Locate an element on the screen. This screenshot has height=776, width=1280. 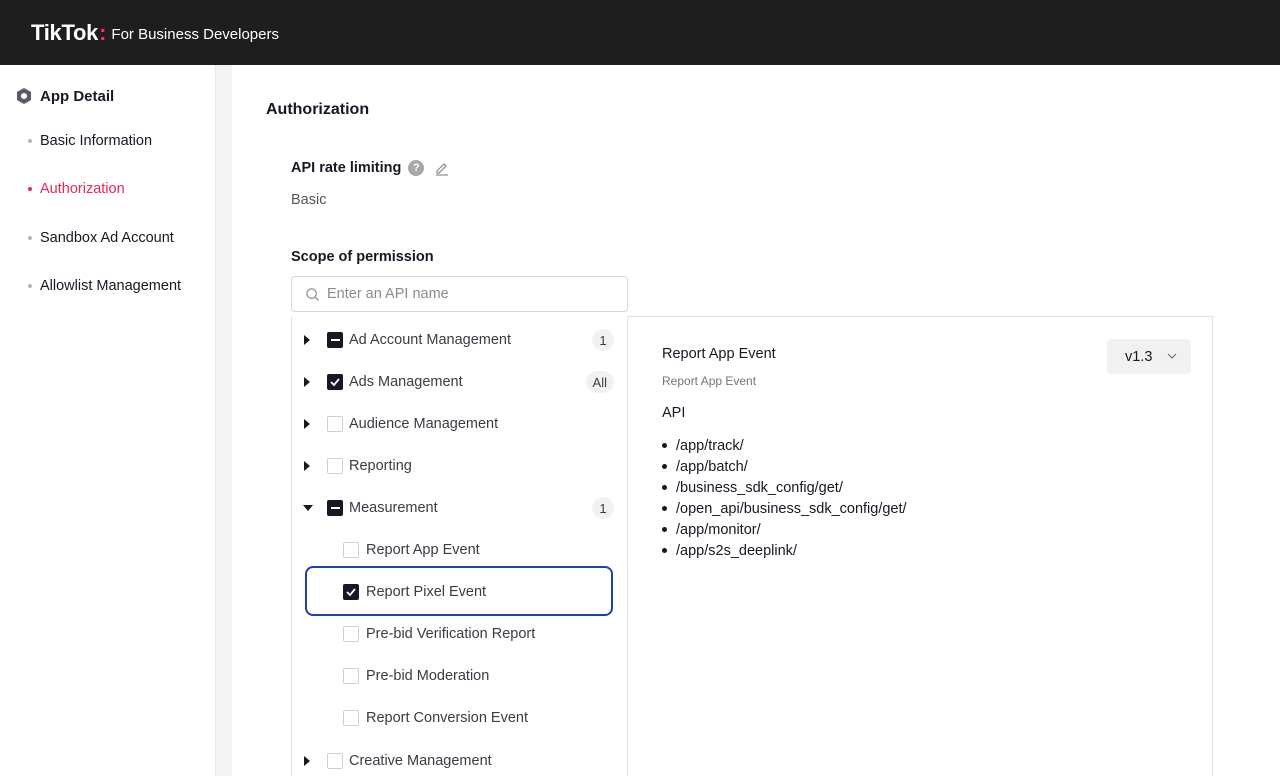
tree-row-reporting: Reporting is located at coordinates (460, 466).